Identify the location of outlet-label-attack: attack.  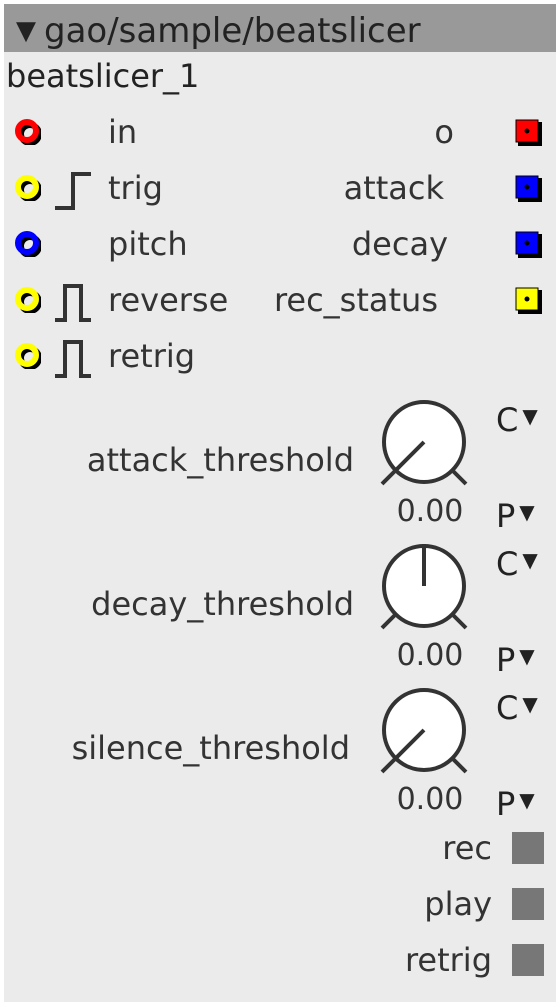
(393, 188).